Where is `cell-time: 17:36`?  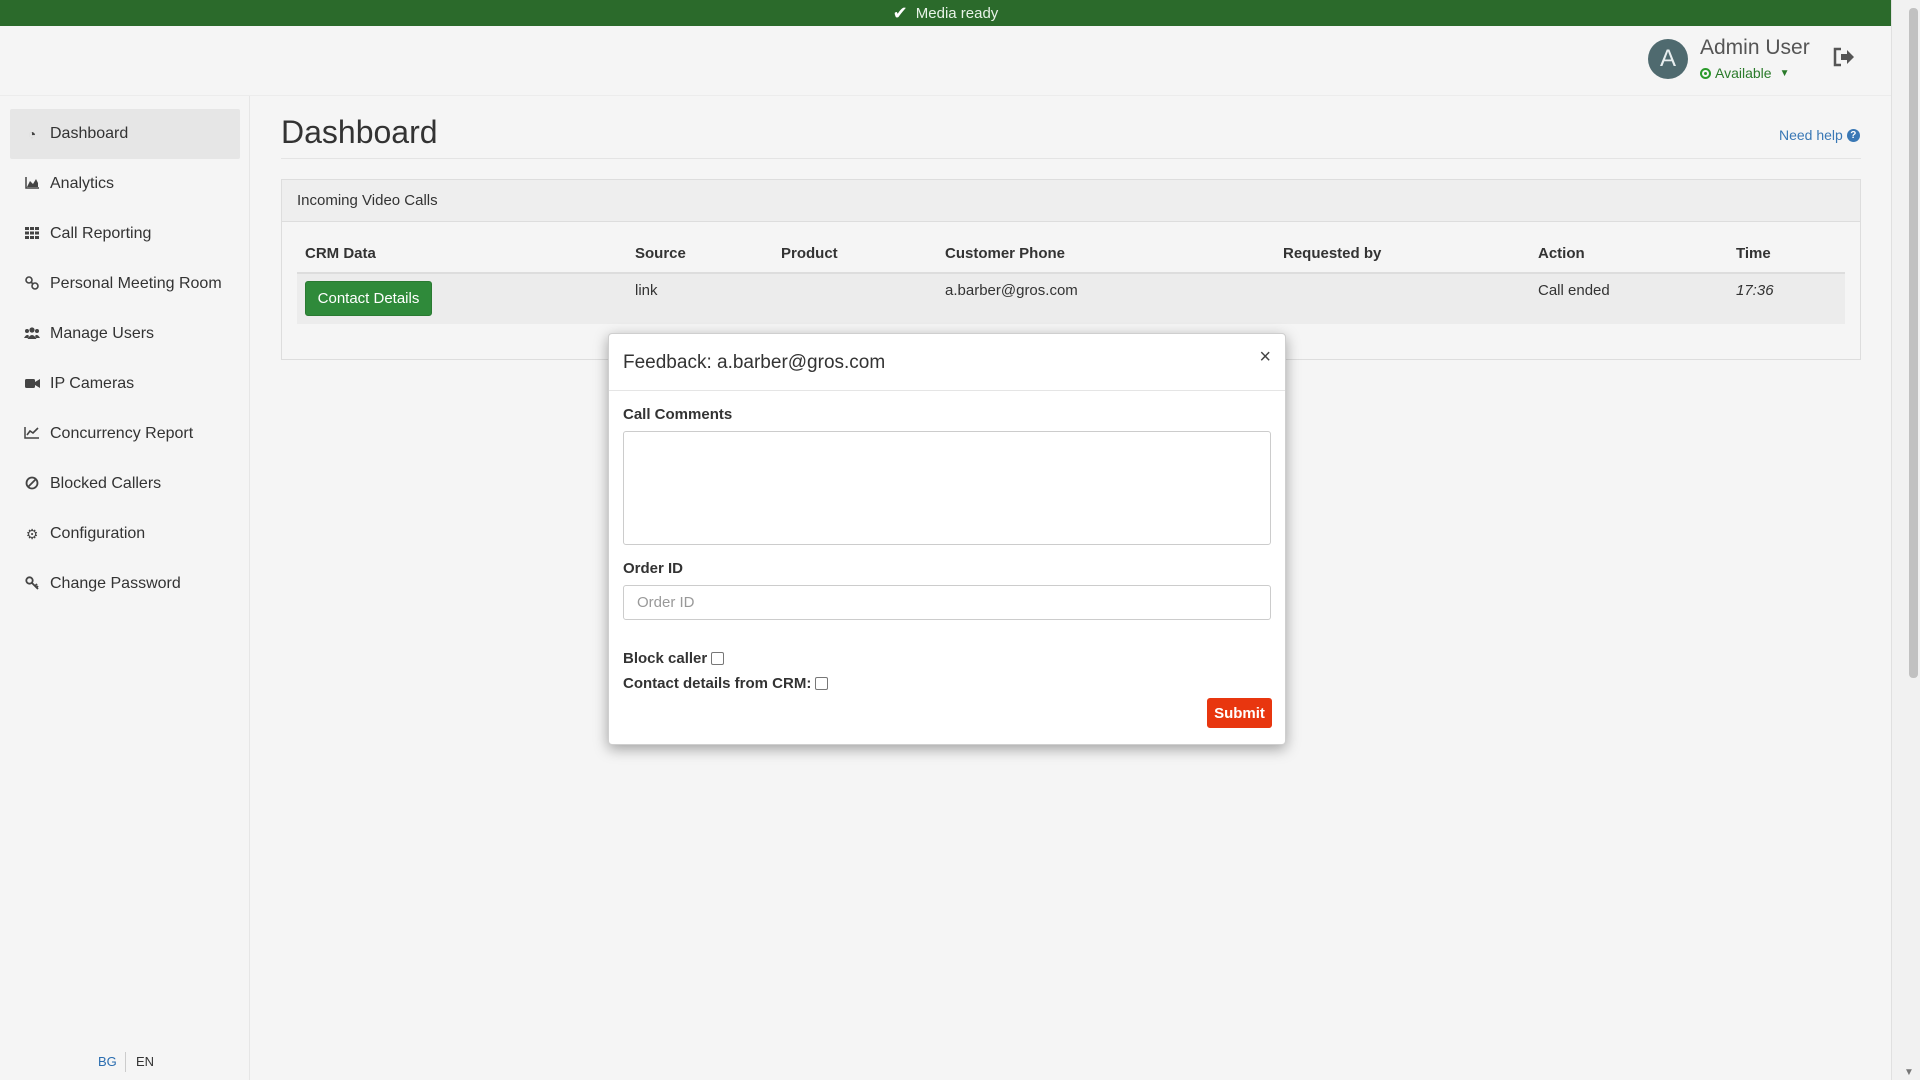
cell-time: 17:36 is located at coordinates (1755, 290).